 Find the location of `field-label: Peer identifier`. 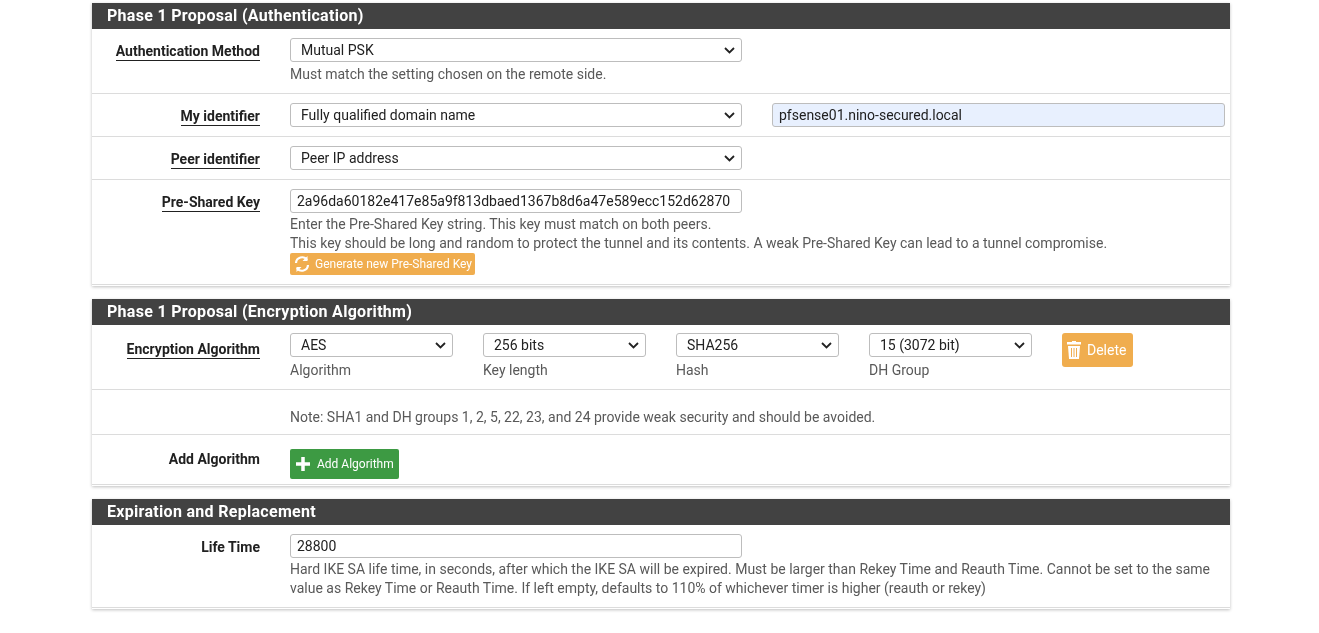

field-label: Peer identifier is located at coordinates (215, 160).